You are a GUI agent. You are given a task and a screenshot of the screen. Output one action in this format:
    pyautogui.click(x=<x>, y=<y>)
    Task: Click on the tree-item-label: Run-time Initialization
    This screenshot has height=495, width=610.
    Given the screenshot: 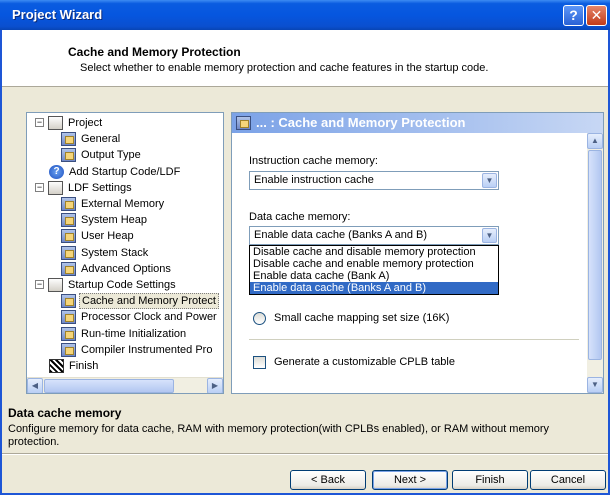 What is the action you would take?
    pyautogui.click(x=134, y=333)
    